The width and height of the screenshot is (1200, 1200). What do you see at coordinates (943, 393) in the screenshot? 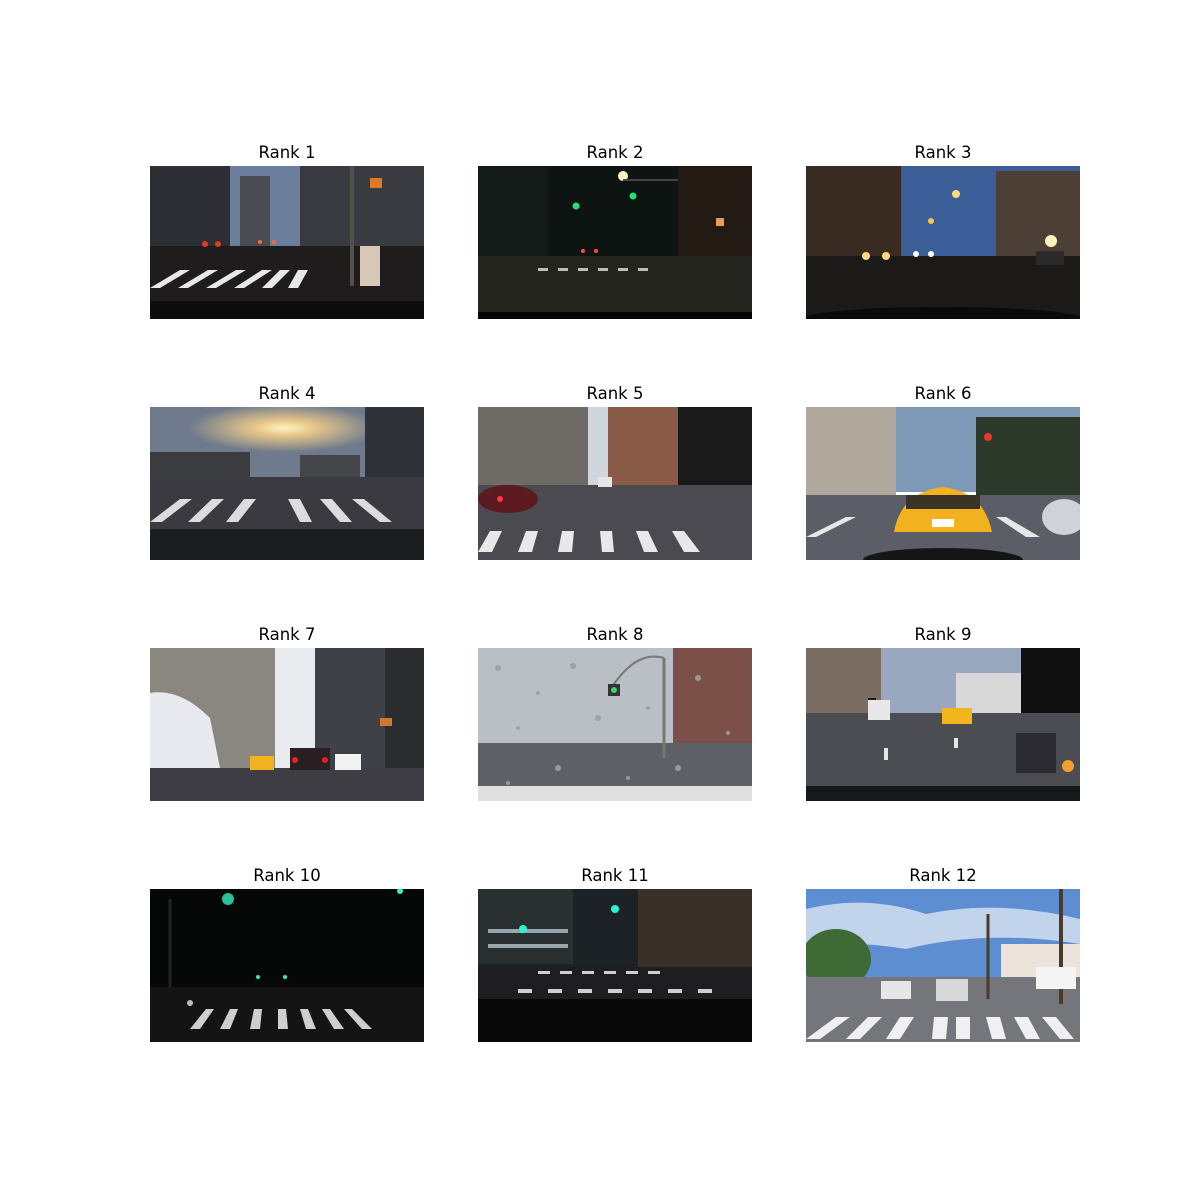
I see `image-title: Rank 6` at bounding box center [943, 393].